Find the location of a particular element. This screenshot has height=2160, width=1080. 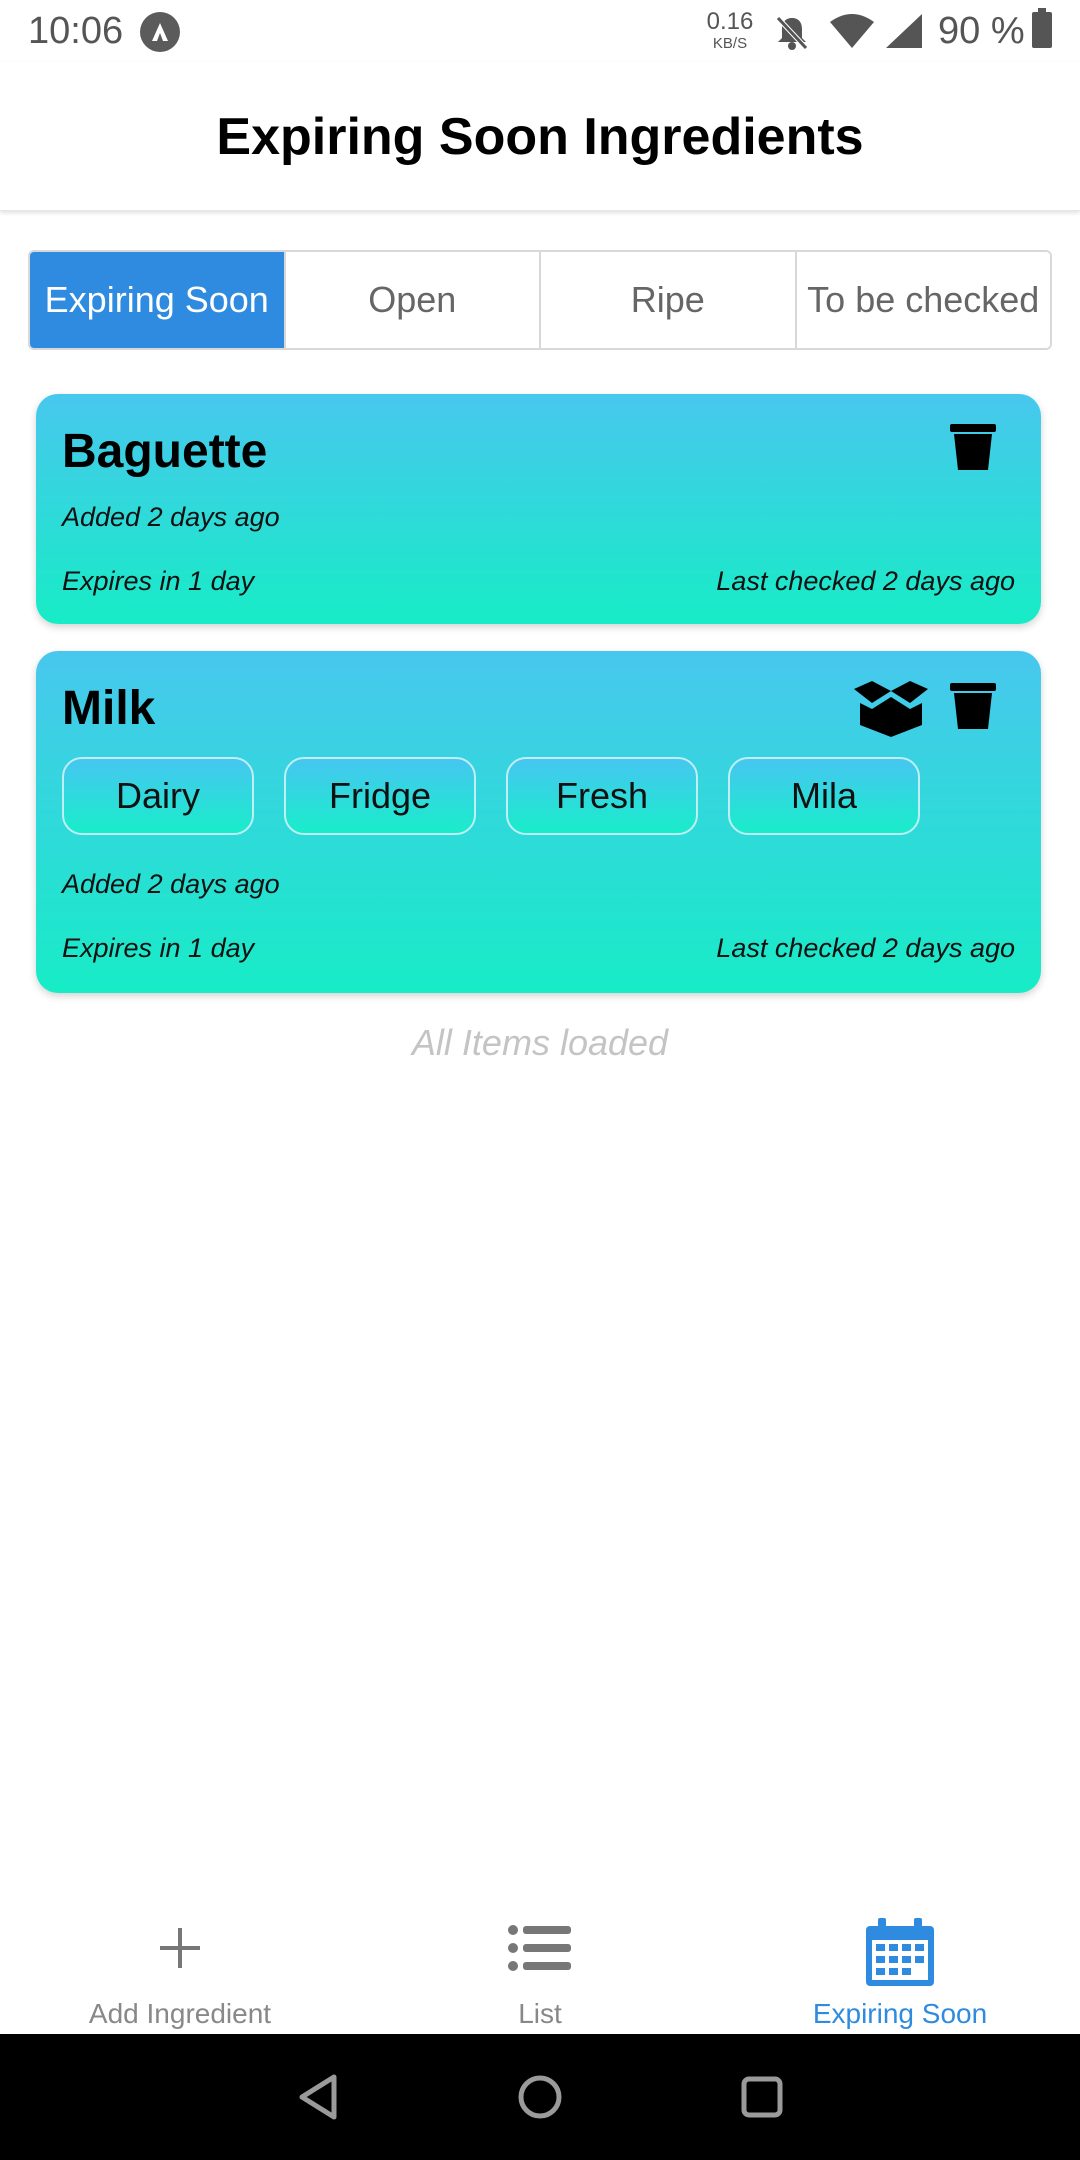

status-bar: 10:06 0.16 KB/S 90 % is located at coordinates (540, 31).